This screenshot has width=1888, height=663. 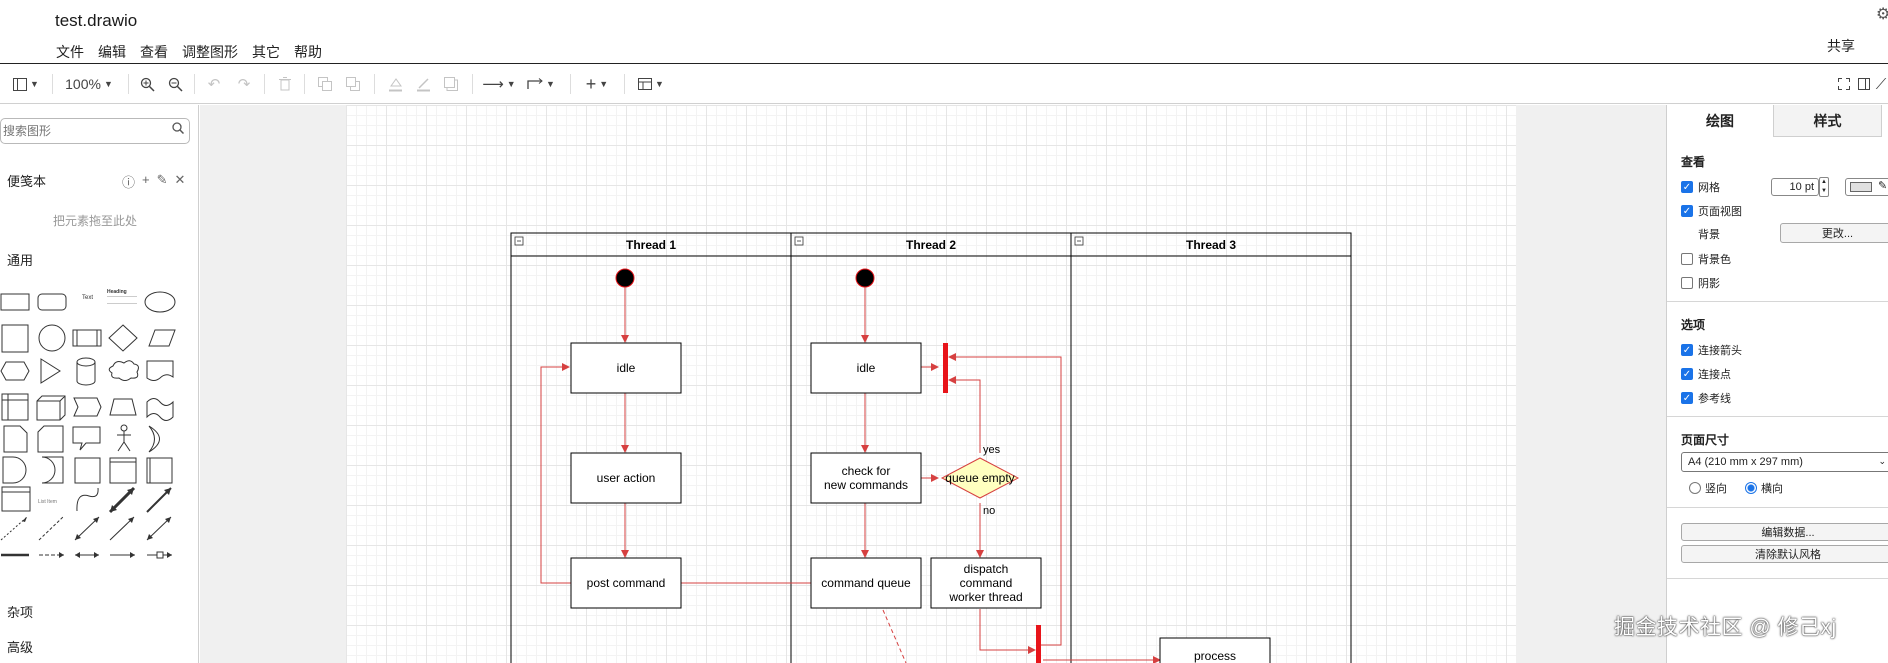 What do you see at coordinates (1687, 187) in the screenshot?
I see `grid-checkbox: ✓` at bounding box center [1687, 187].